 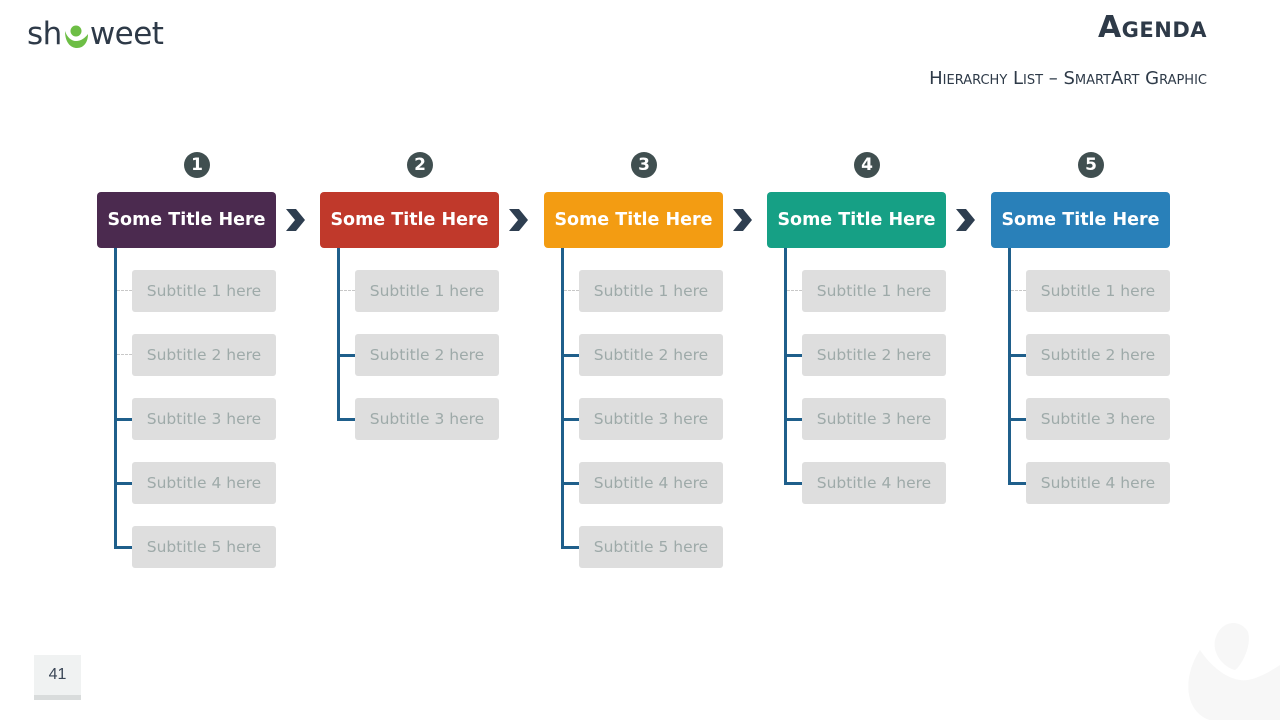 What do you see at coordinates (197, 165) in the screenshot?
I see `step-number-badge: 1` at bounding box center [197, 165].